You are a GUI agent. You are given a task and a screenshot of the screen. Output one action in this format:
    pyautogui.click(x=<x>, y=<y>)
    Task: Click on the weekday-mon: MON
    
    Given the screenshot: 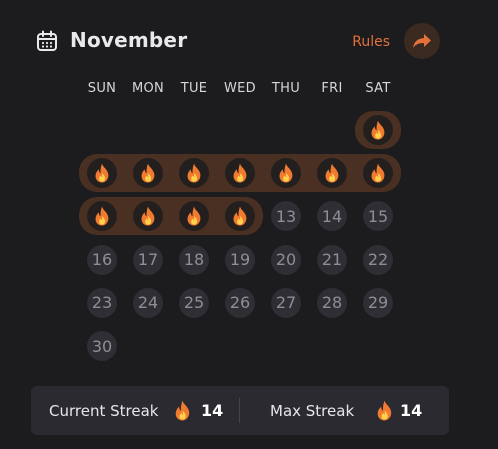 What is the action you would take?
    pyautogui.click(x=148, y=88)
    